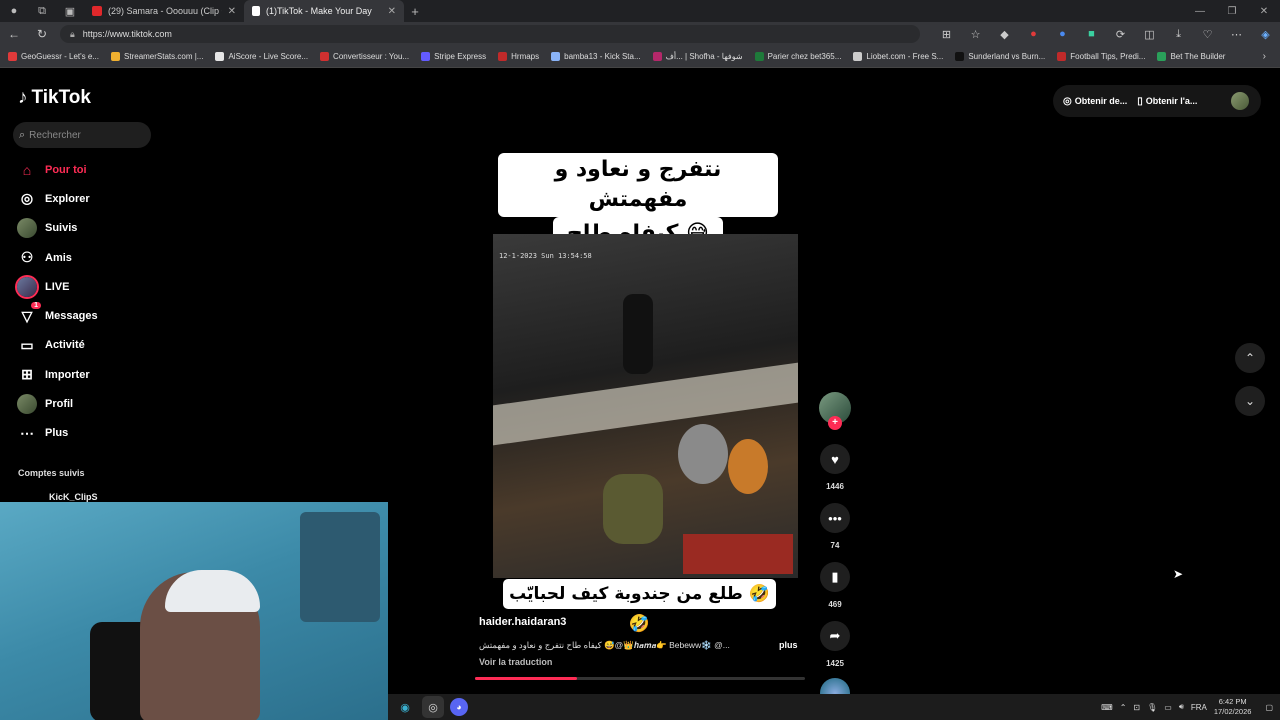 This screenshot has width=1280, height=720. I want to click on clock-time: 6:42 PM, so click(1232, 701).